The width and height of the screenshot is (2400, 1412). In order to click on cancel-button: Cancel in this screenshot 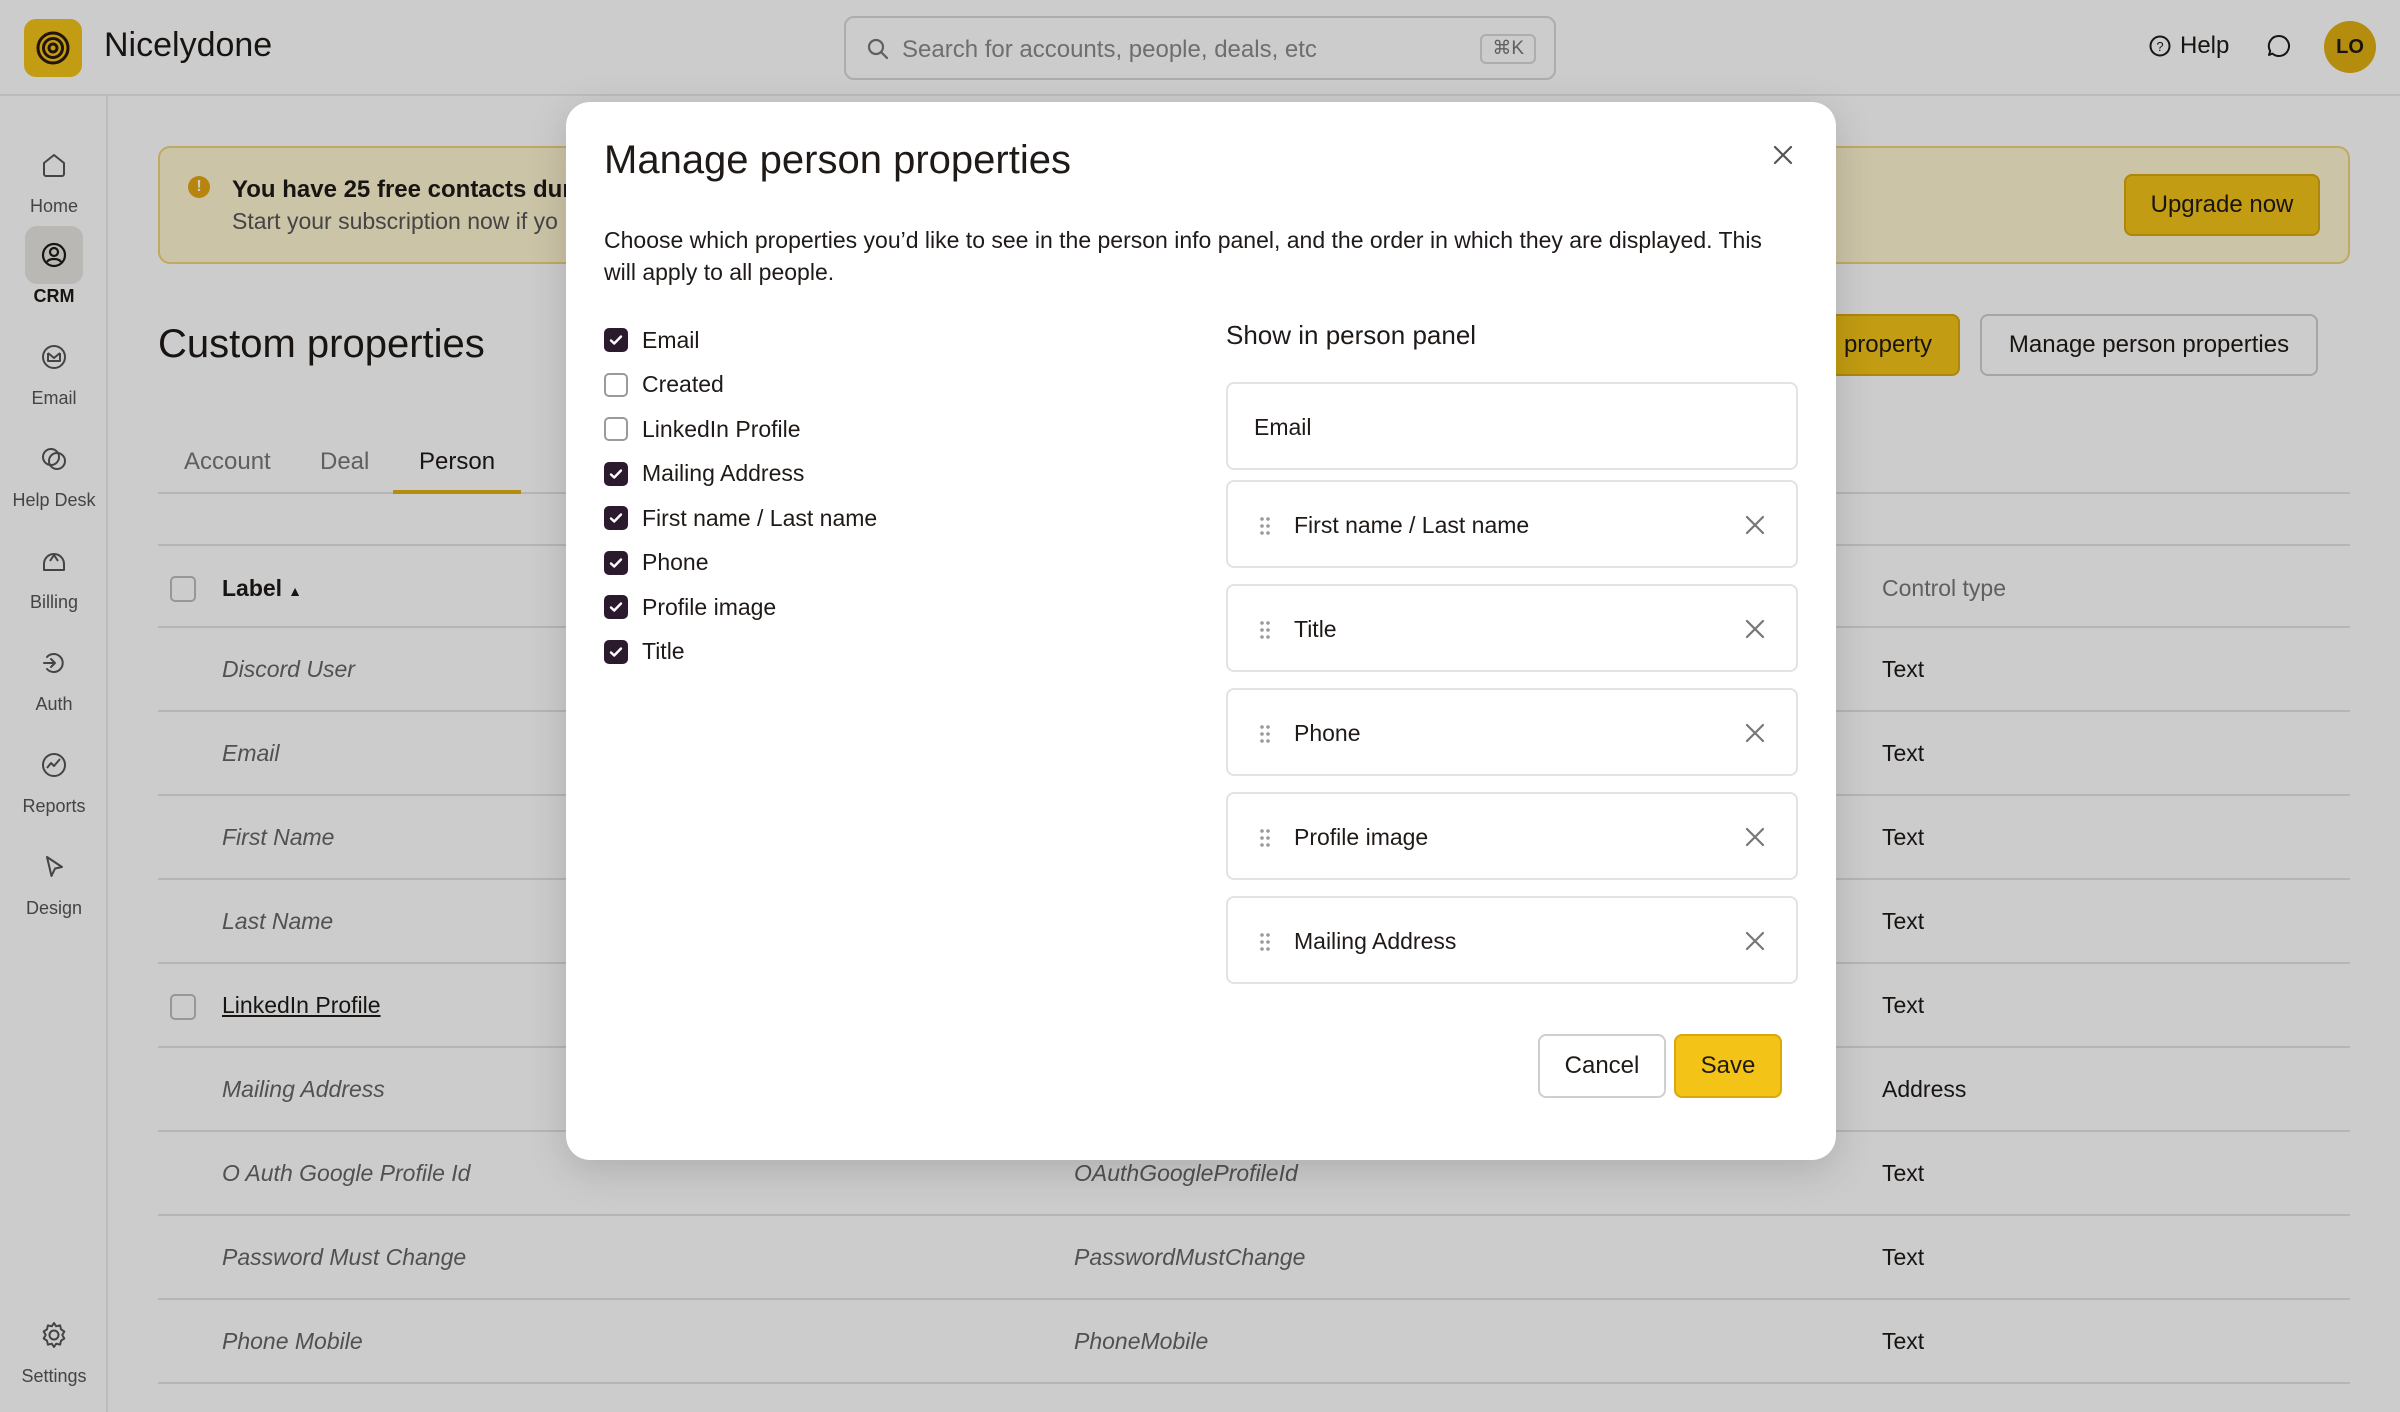, I will do `click(1602, 1066)`.